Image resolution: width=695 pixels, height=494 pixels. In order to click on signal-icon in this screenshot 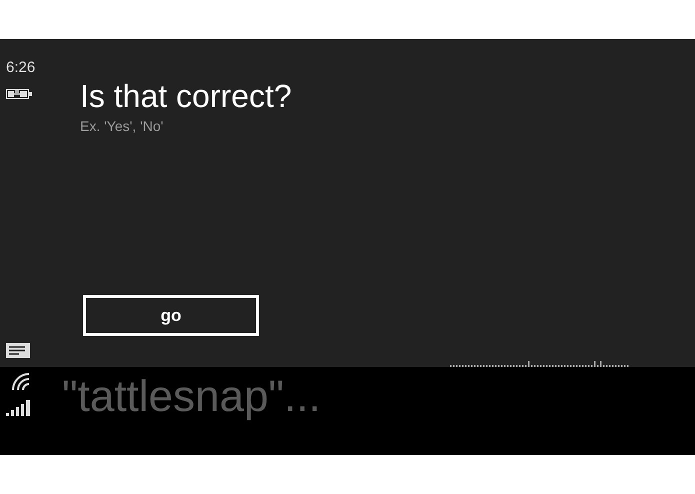, I will do `click(18, 408)`.